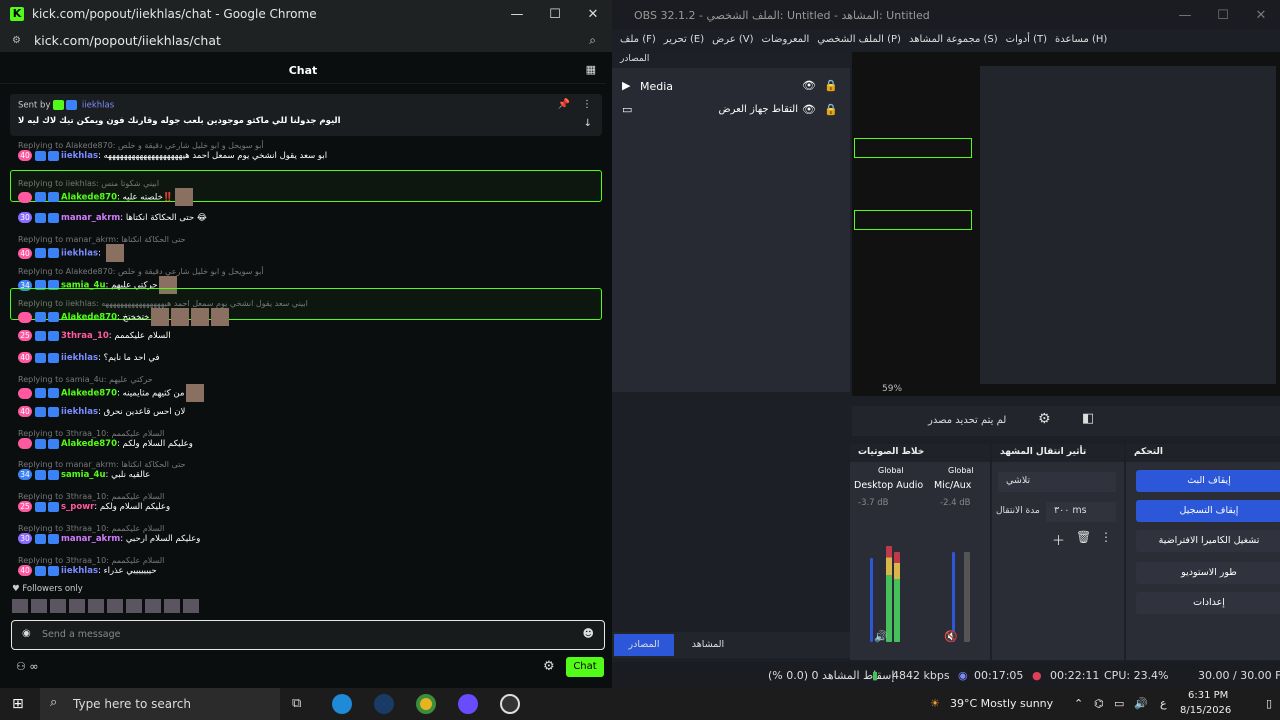 The image size is (1280, 720). What do you see at coordinates (888, 485) in the screenshot?
I see `audio-source-name: Desktop Audio` at bounding box center [888, 485].